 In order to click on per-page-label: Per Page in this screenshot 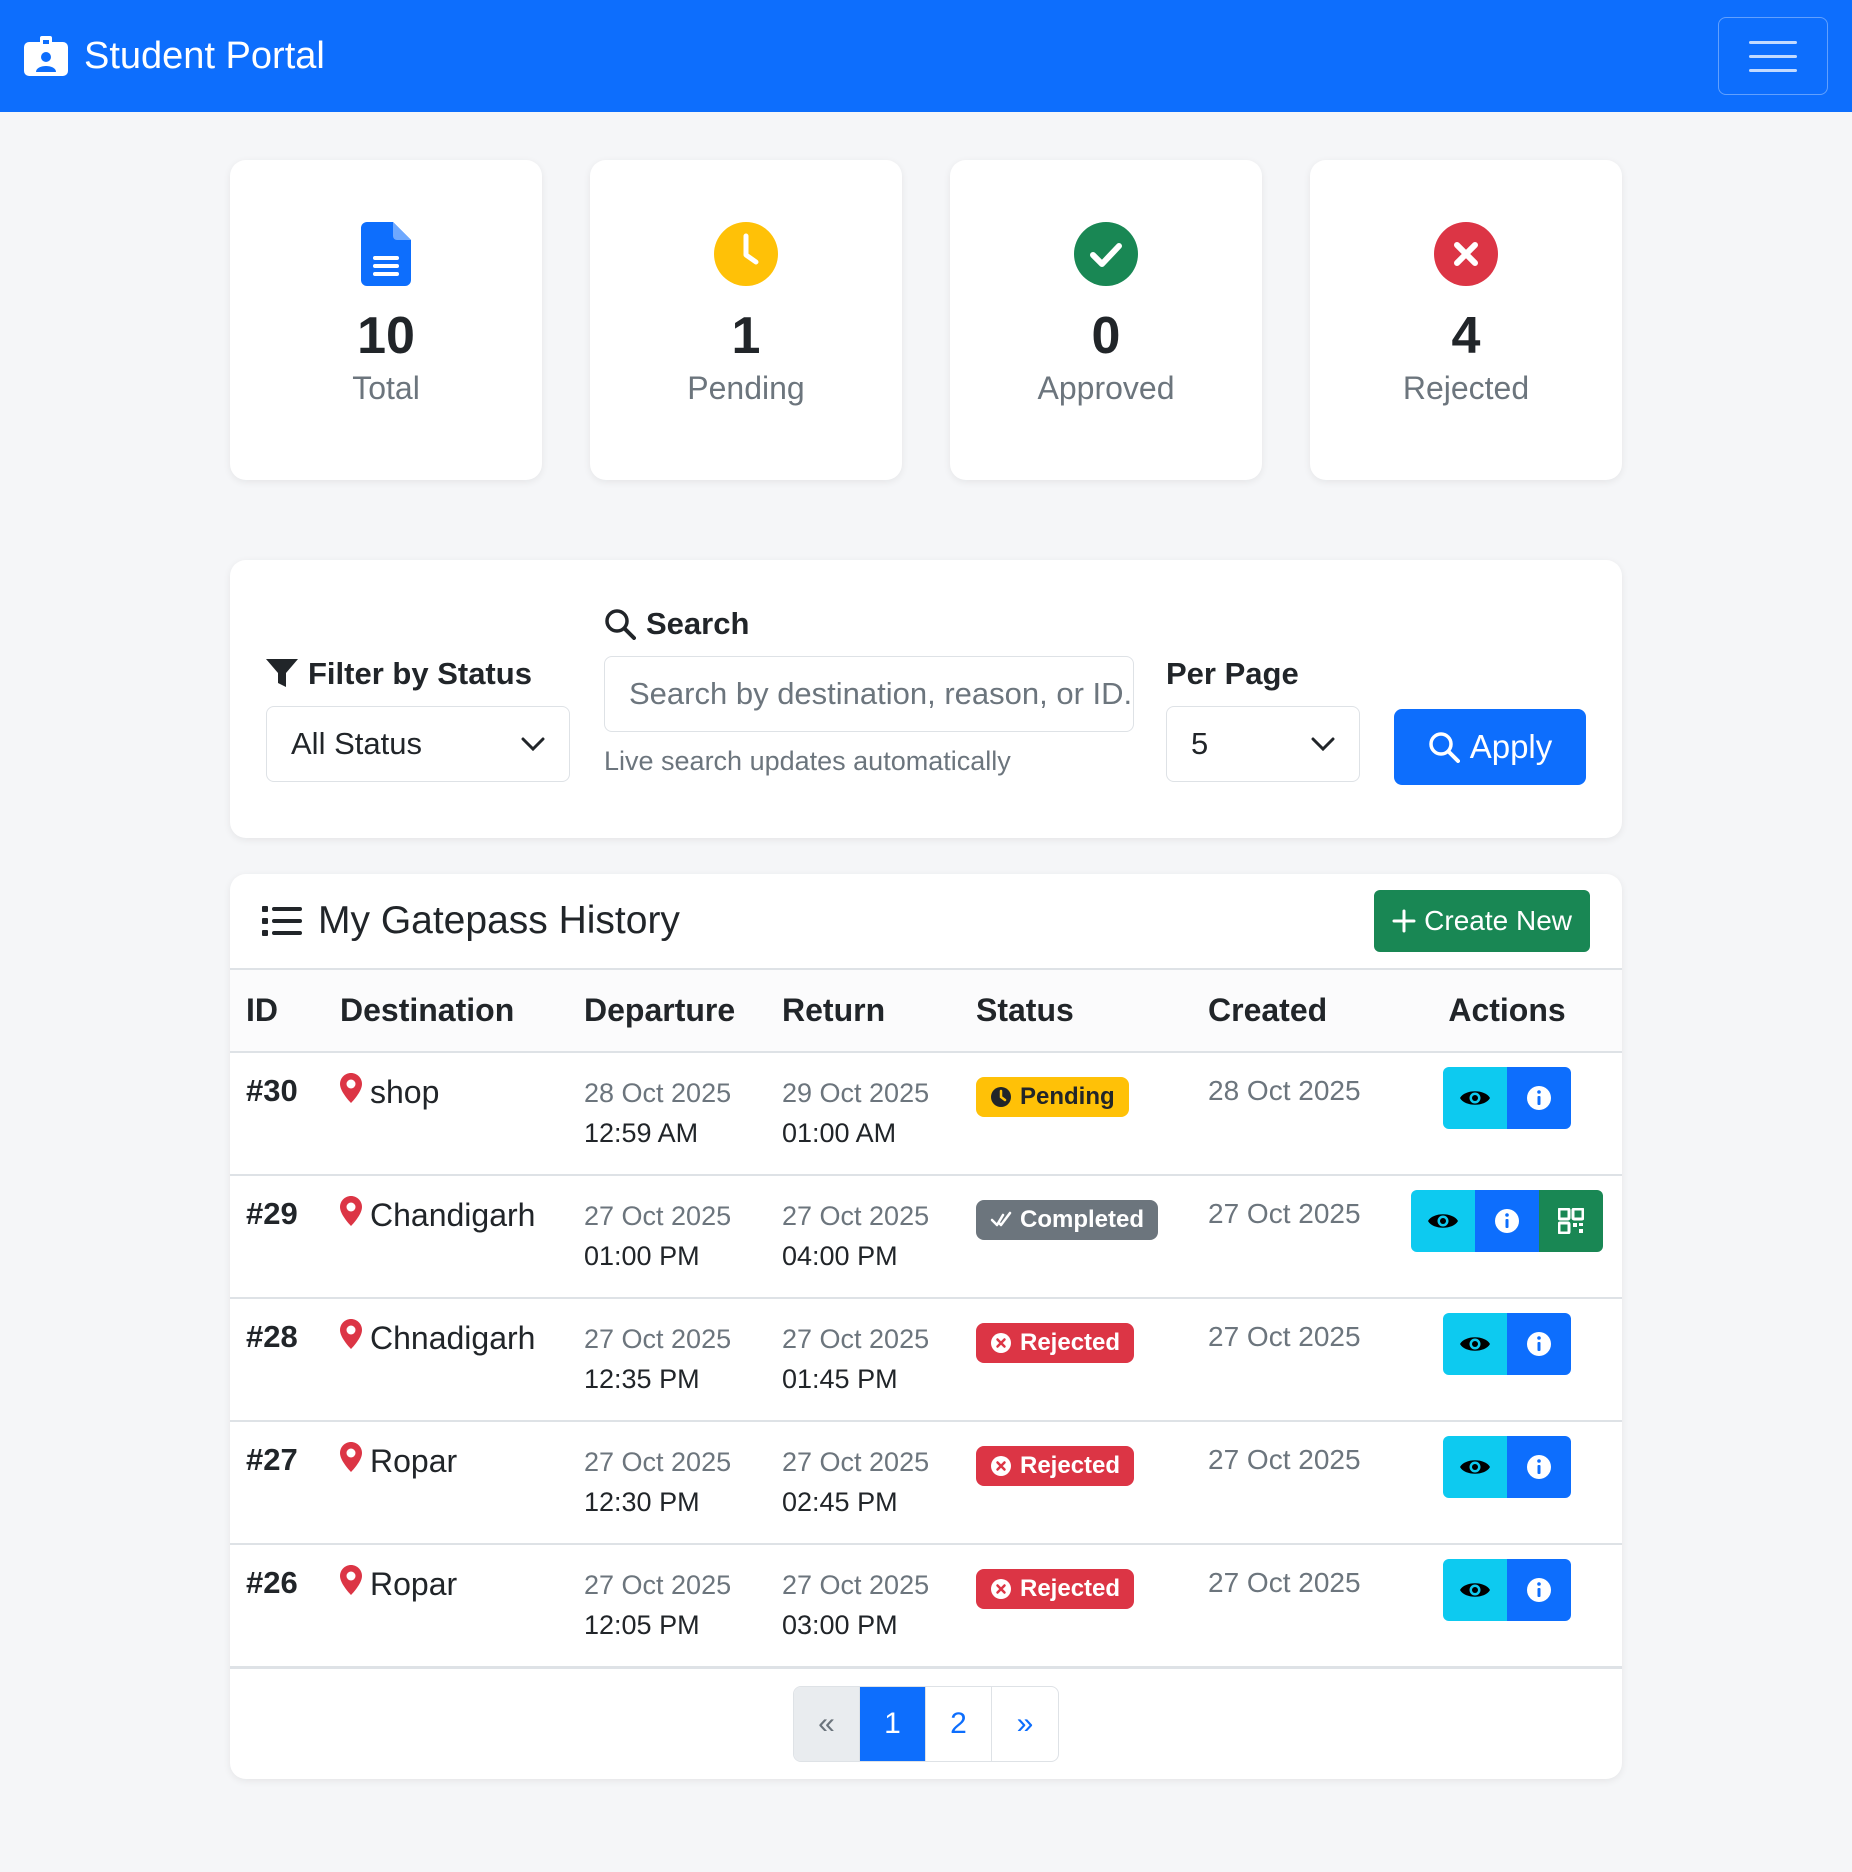, I will do `click(1232, 673)`.